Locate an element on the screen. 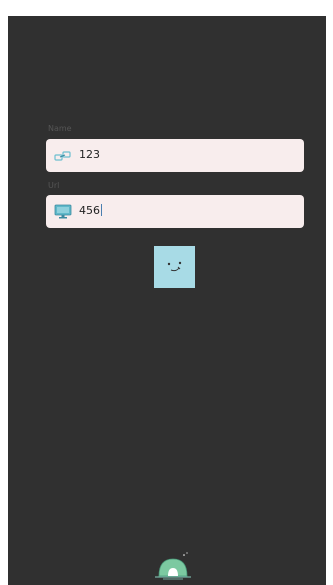 This screenshot has width=333, height=585. text-caret is located at coordinates (101, 210).